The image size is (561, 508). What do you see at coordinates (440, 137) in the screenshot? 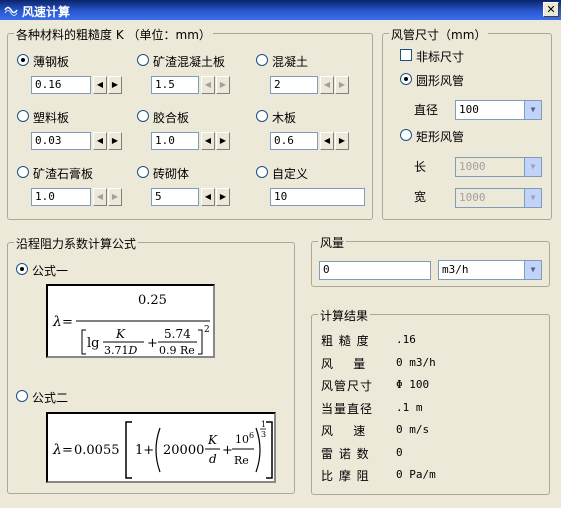
I see `rect-duct-label: 矩形风管` at bounding box center [440, 137].